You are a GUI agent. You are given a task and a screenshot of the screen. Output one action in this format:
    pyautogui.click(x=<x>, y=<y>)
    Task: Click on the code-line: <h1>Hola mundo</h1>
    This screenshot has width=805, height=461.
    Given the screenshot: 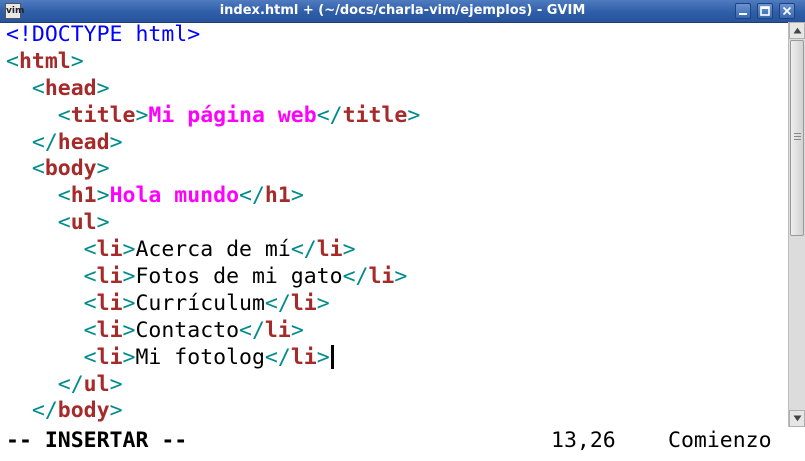 What is the action you would take?
    pyautogui.click(x=394, y=196)
    